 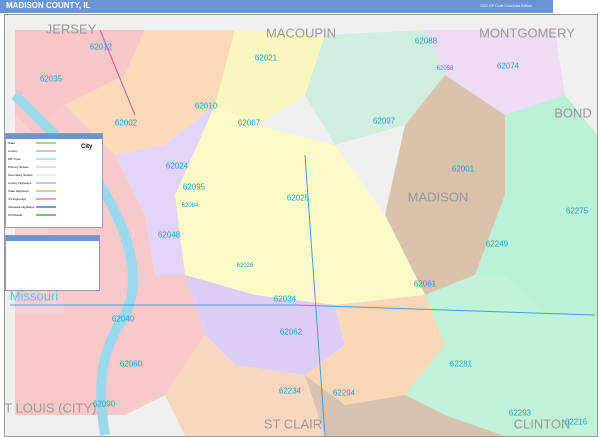 What do you see at coordinates (576, 422) in the screenshot?
I see `zip-label: 62216` at bounding box center [576, 422].